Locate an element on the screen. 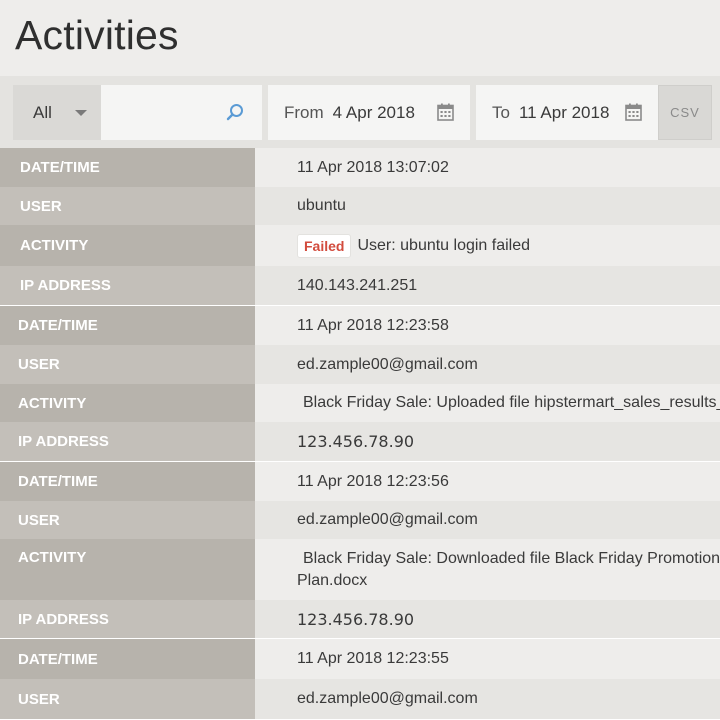  to-date-field: To 11 Apr 2018 is located at coordinates (567, 112).